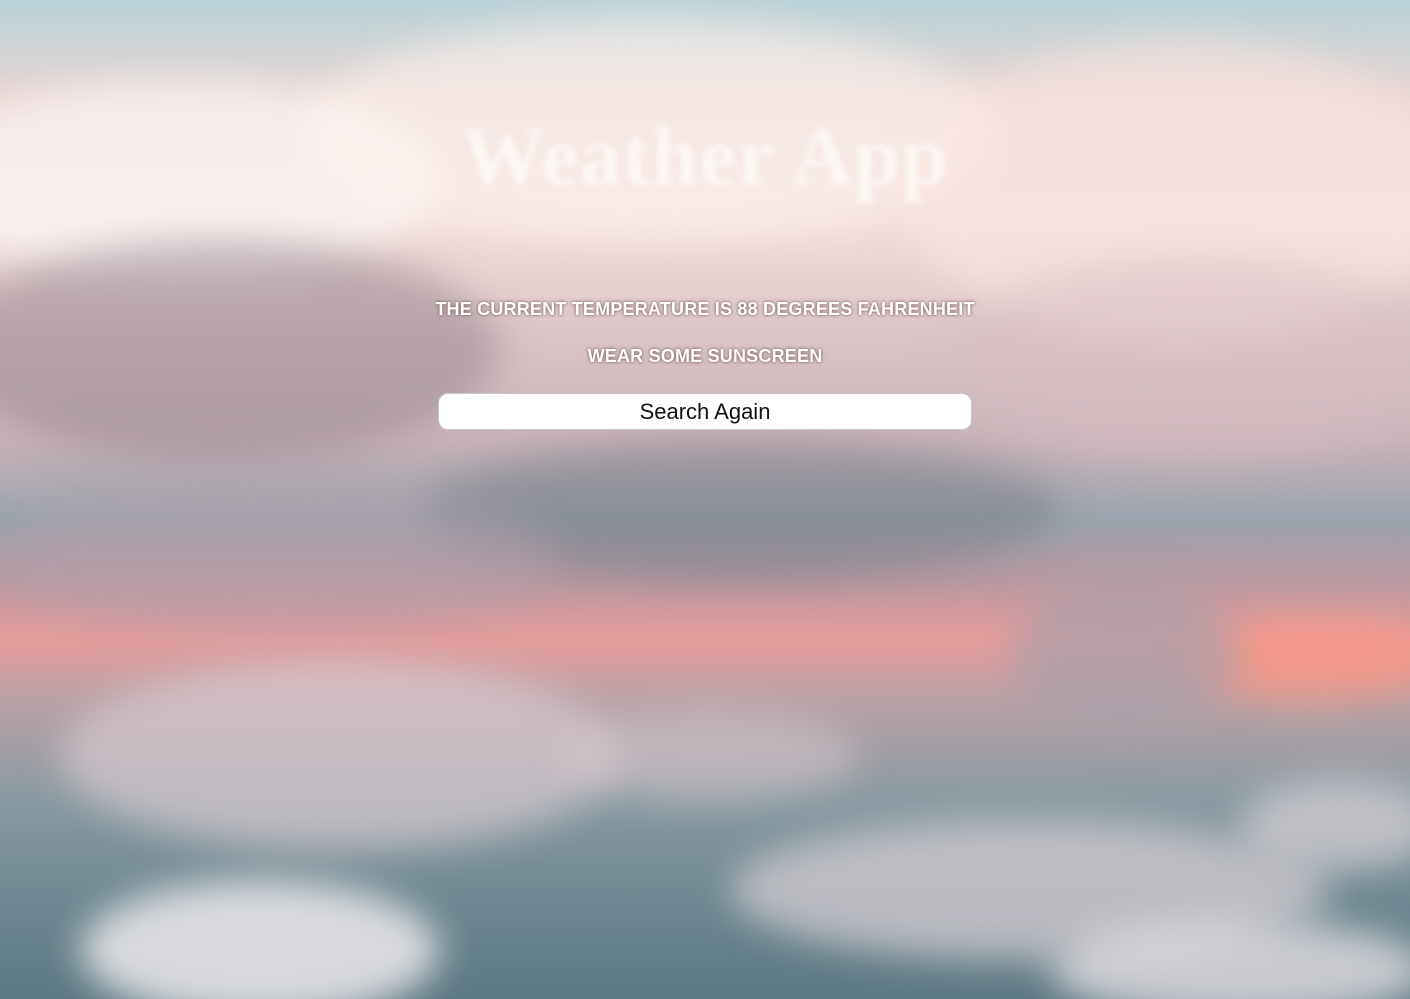 The width and height of the screenshot is (1410, 999). What do you see at coordinates (705, 356) in the screenshot?
I see `advice-message: WEAR SOME SUNSCREEN` at bounding box center [705, 356].